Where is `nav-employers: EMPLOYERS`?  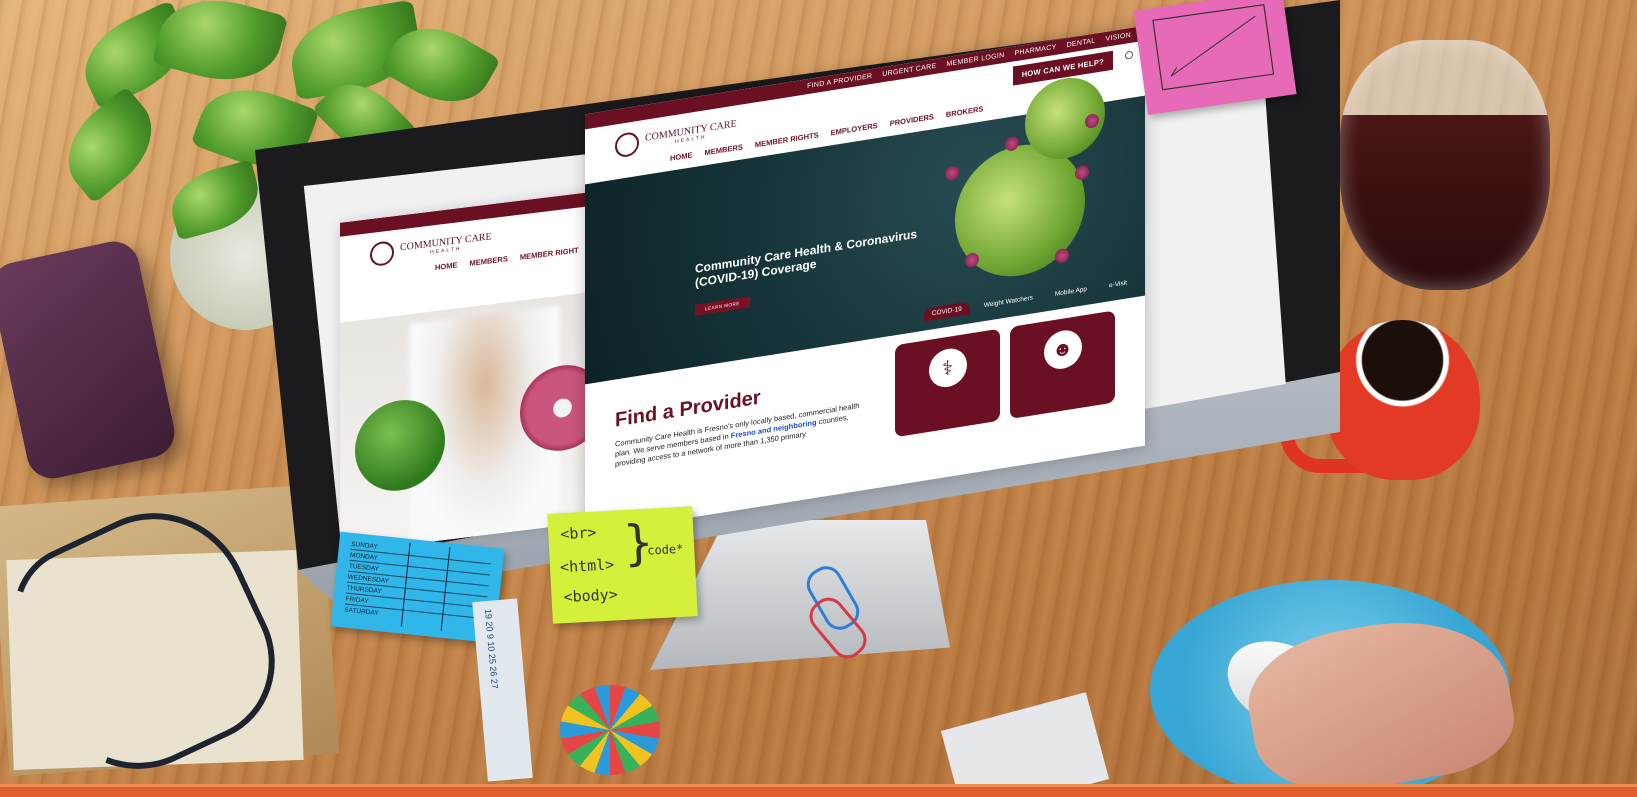
nav-employers: EMPLOYERS is located at coordinates (854, 129).